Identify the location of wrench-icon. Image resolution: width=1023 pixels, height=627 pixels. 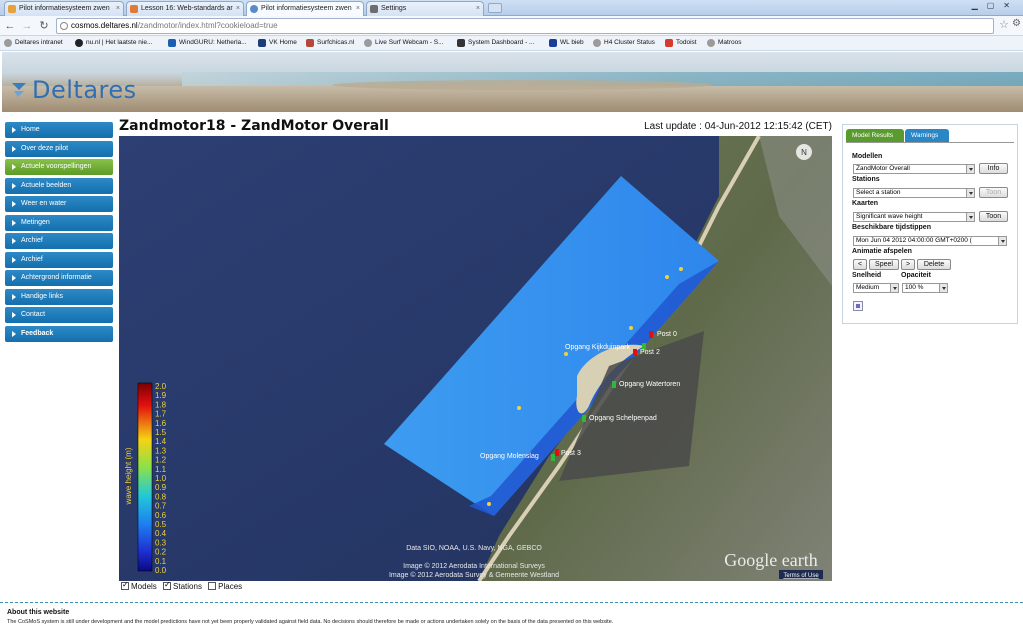
(374, 9).